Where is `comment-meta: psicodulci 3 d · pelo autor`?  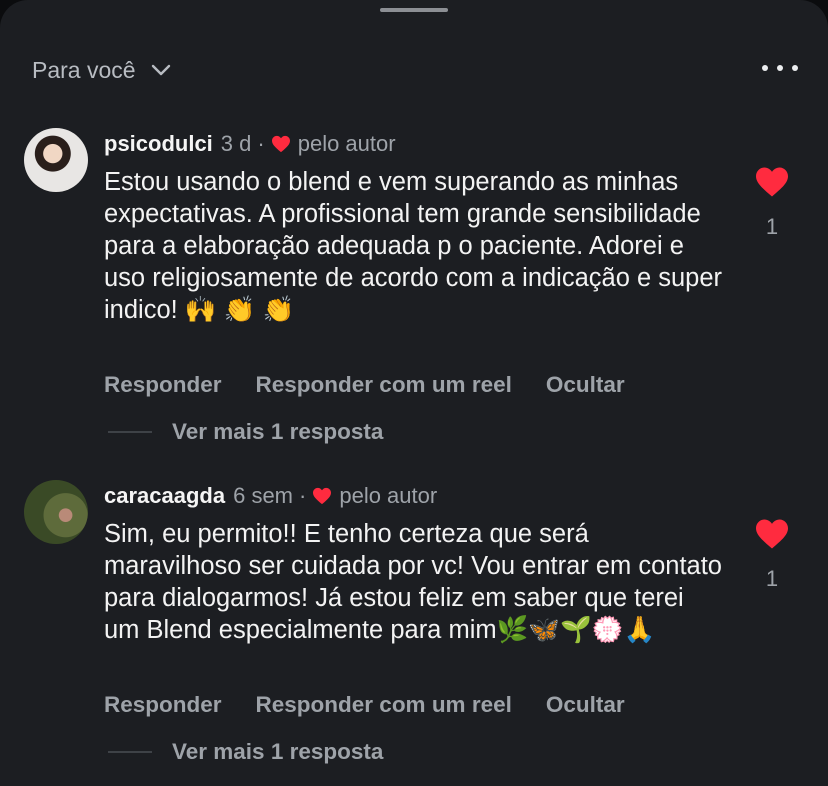
comment-meta: psicodulci 3 d · pelo autor is located at coordinates (250, 144).